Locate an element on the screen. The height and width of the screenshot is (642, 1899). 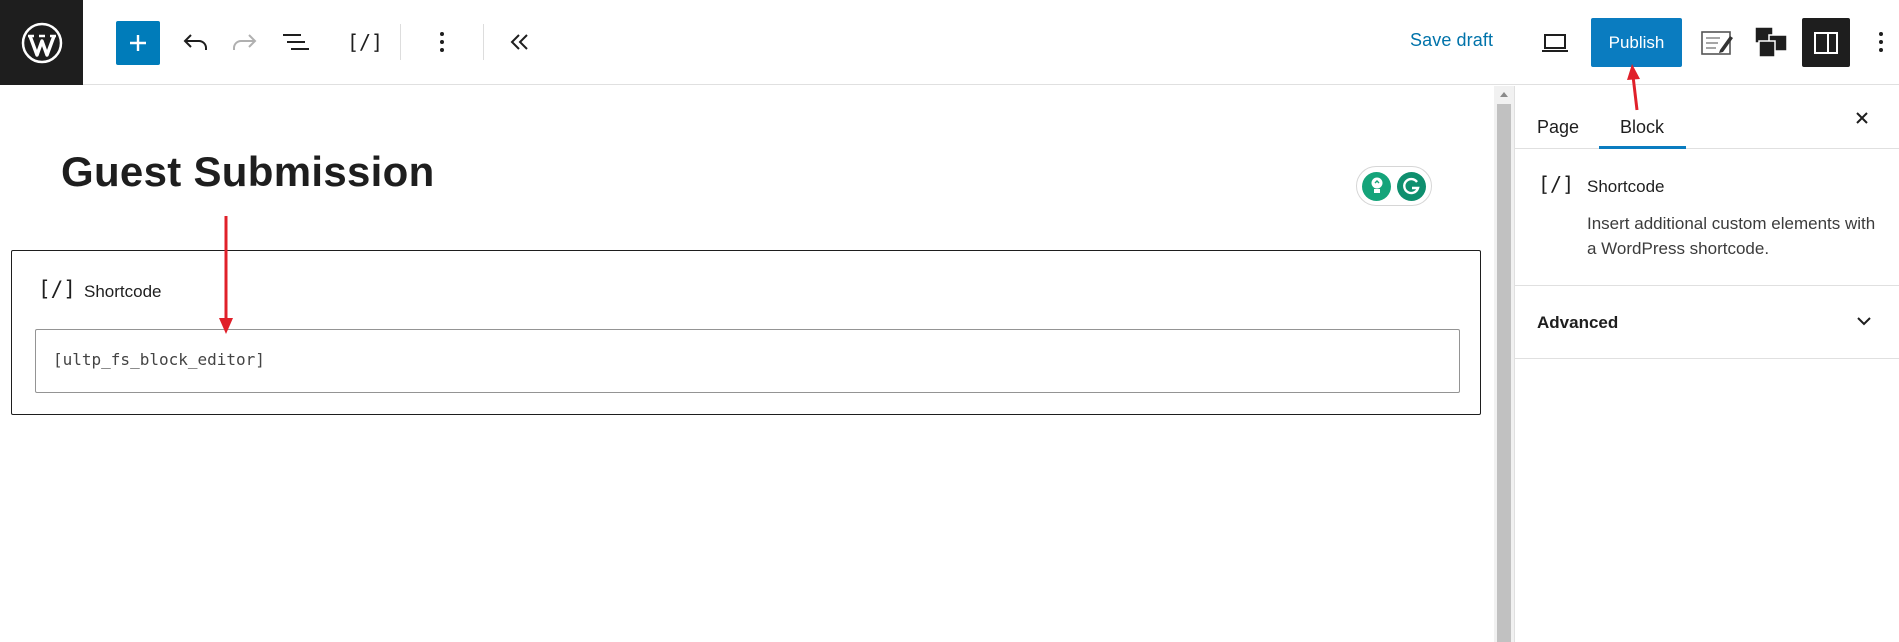
wordpress-logo-button is located at coordinates (41, 42).